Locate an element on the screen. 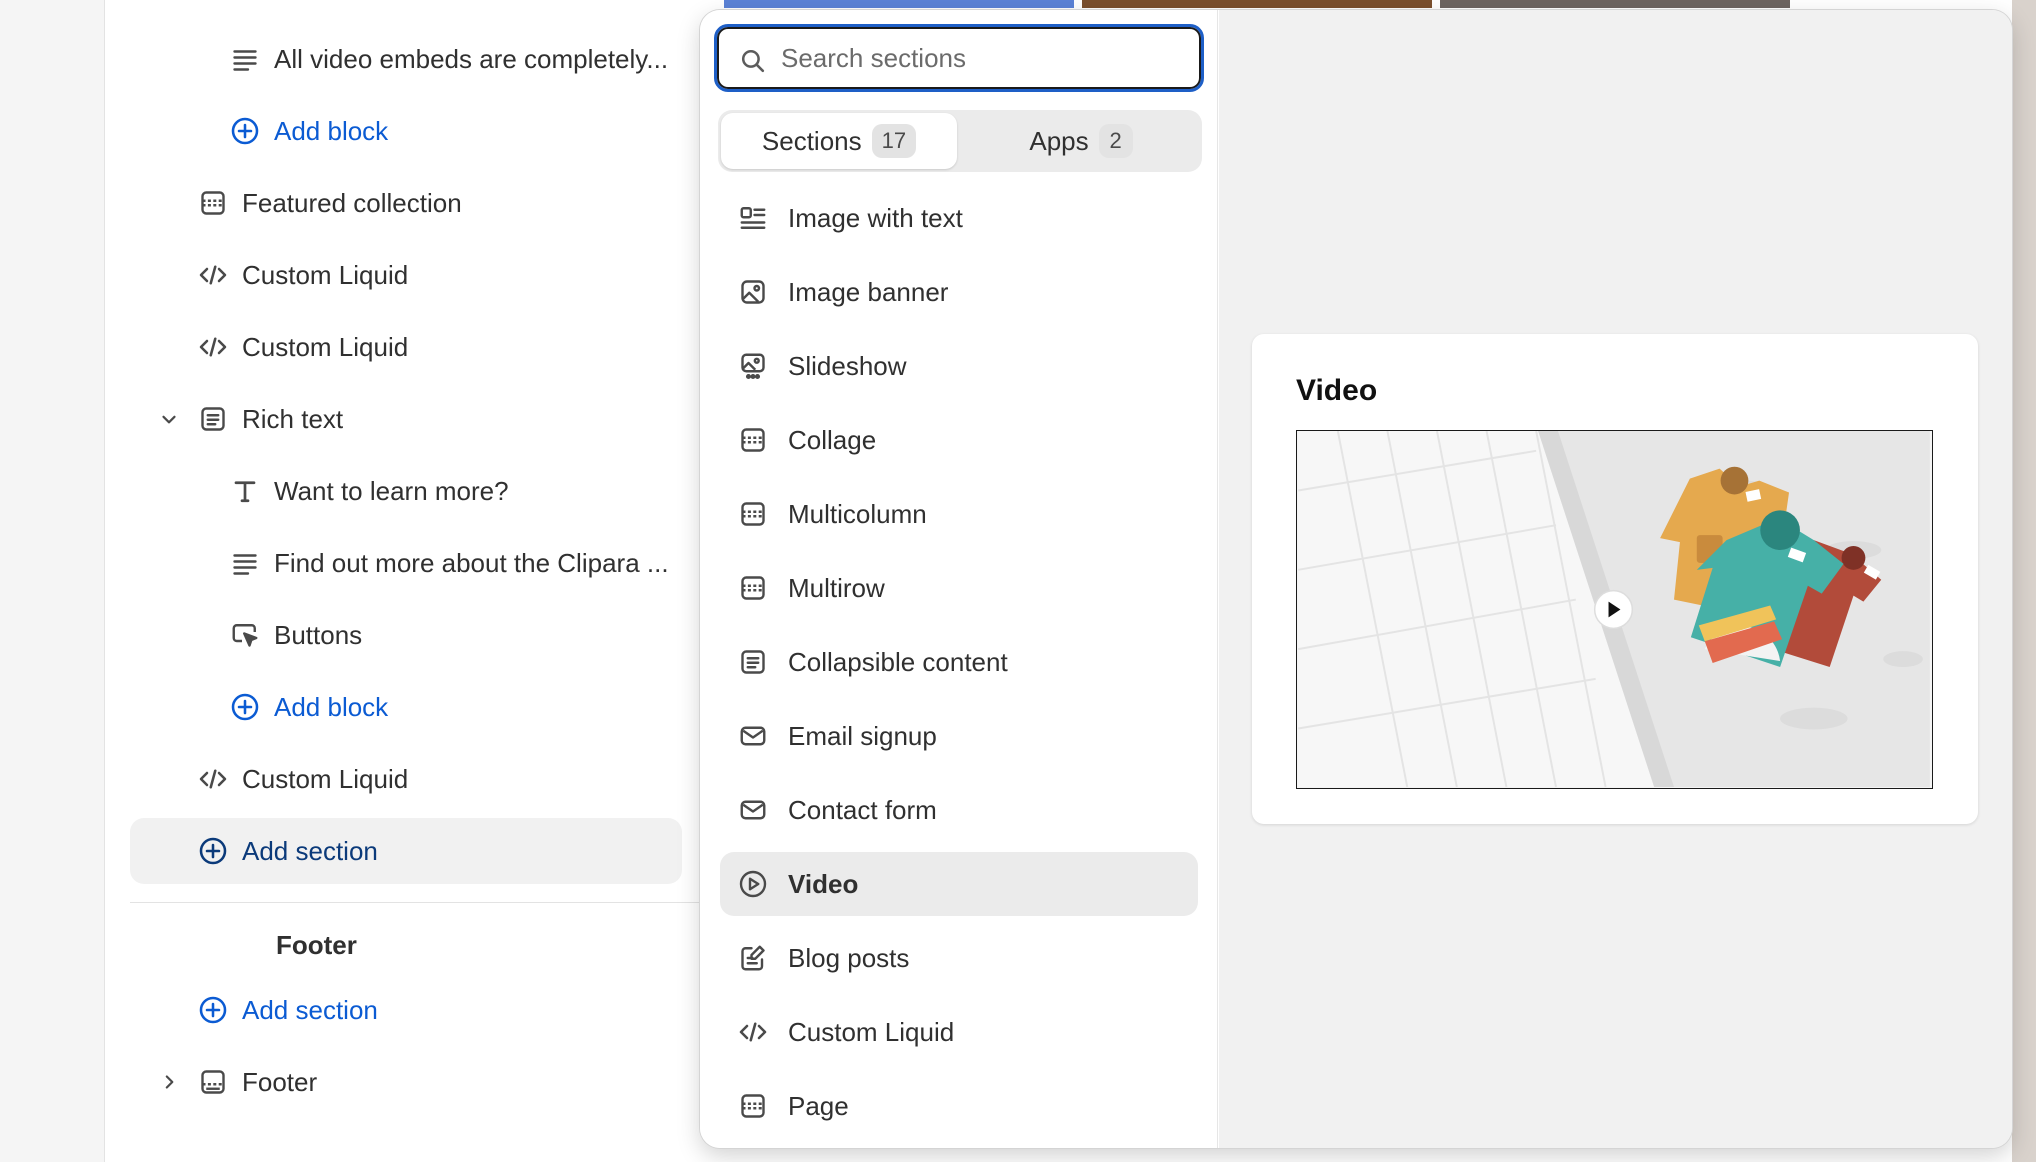  blog-edit-icon is located at coordinates (753, 958).